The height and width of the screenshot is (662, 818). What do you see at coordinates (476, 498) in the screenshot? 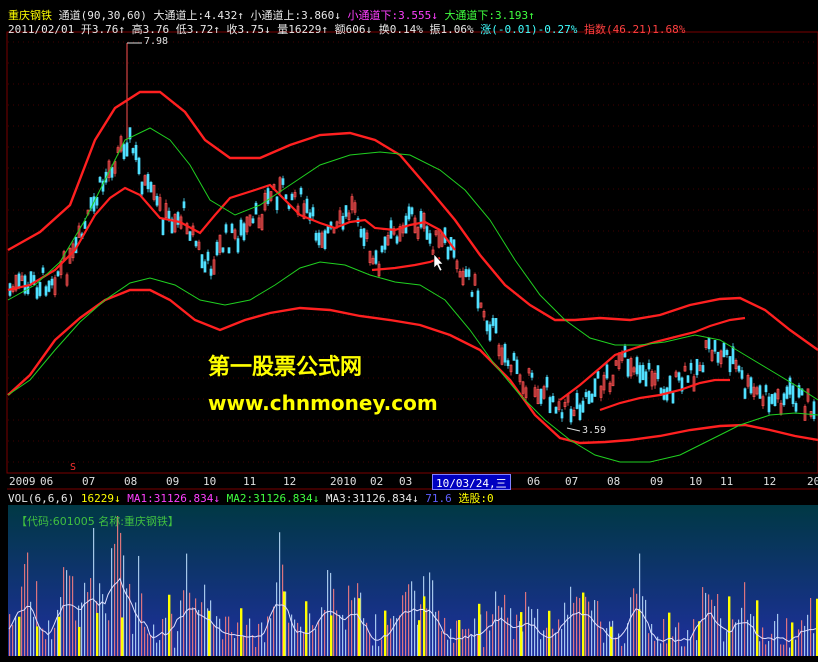
I see `select-count: 选股:0` at bounding box center [476, 498].